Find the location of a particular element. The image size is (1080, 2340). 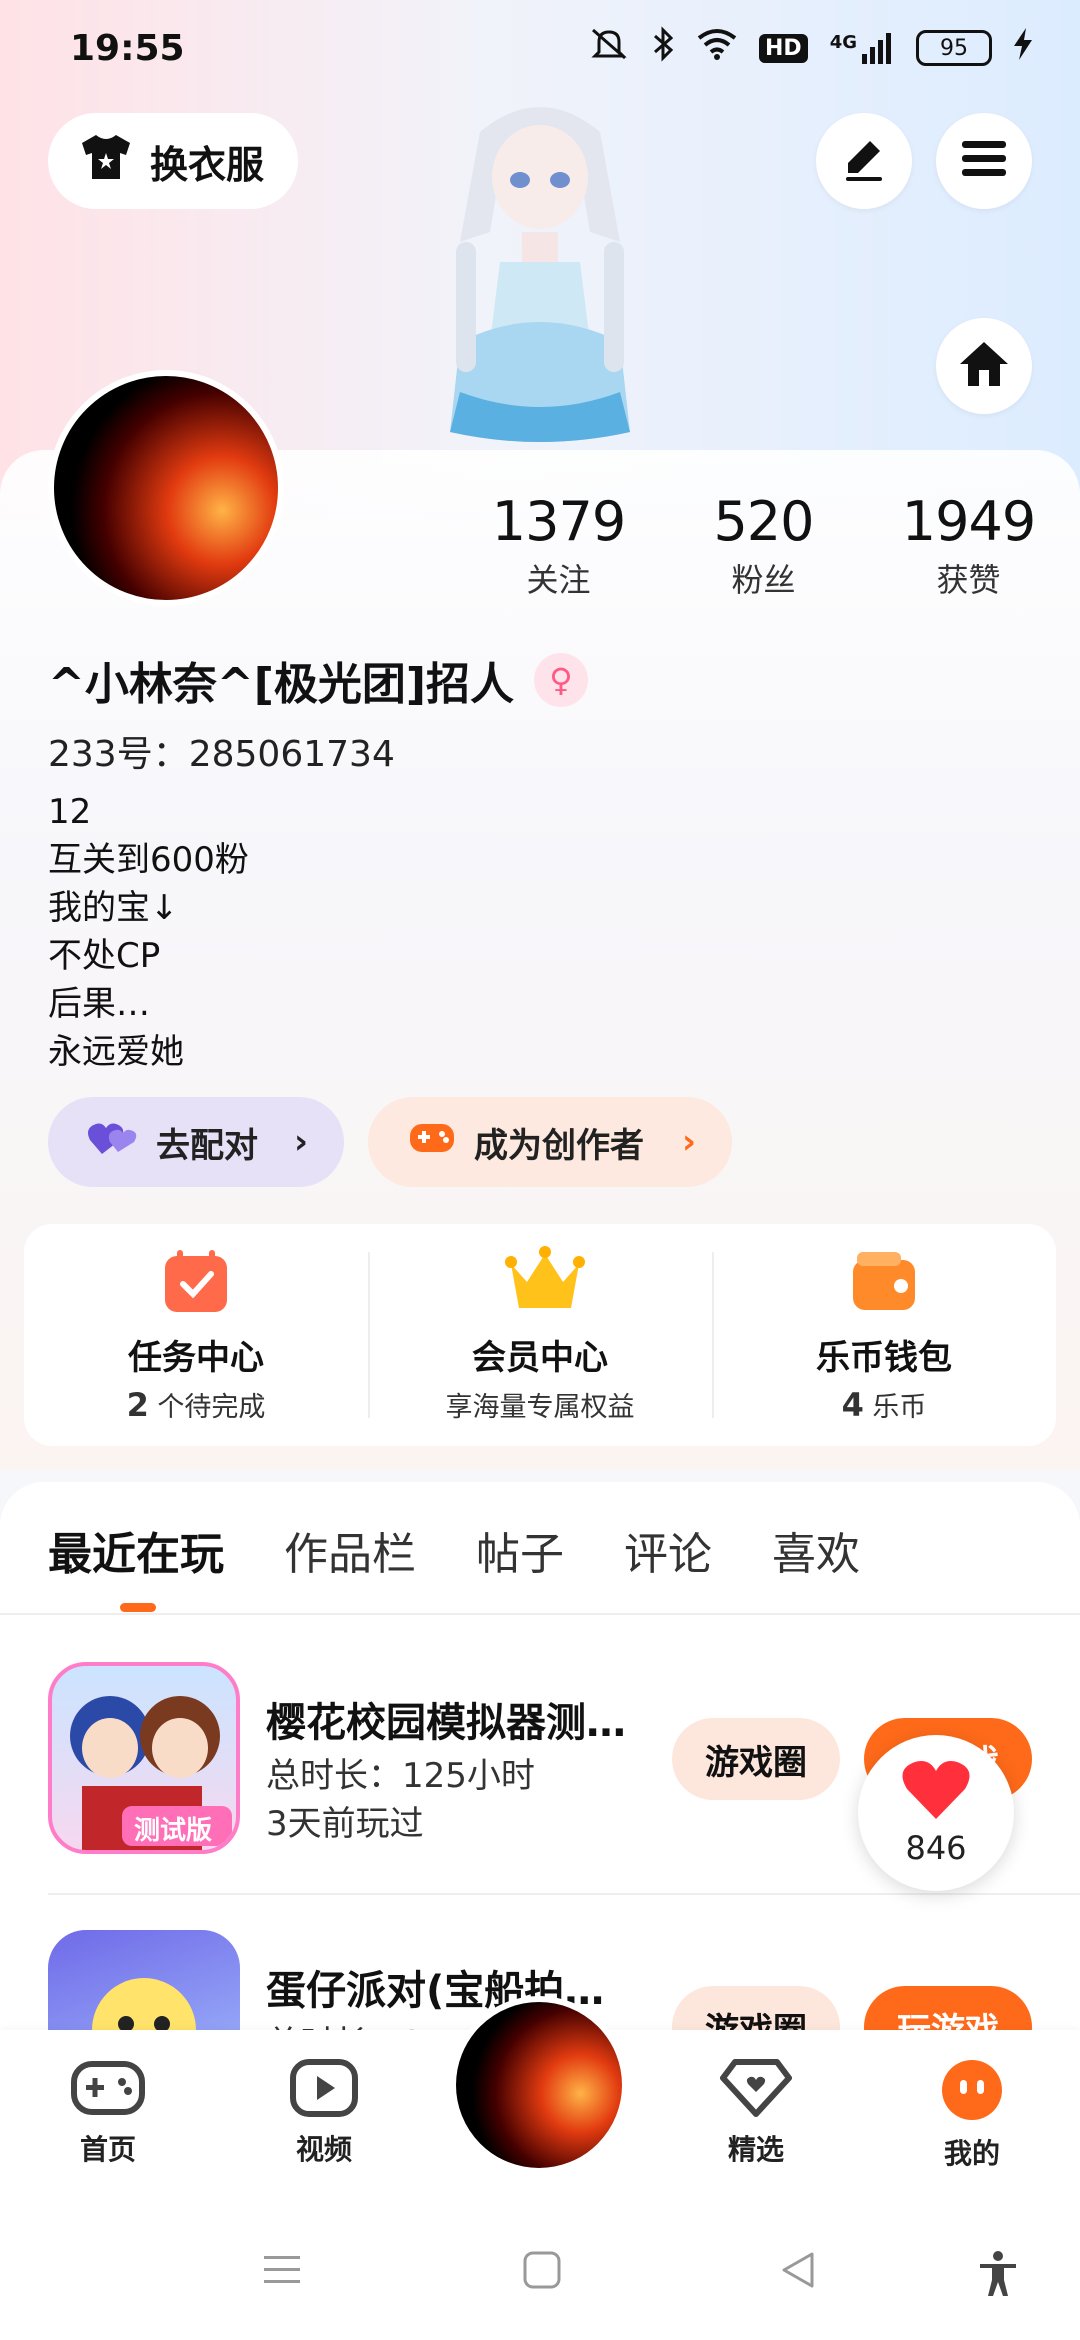

game-last-played: 3天前玩过 is located at coordinates (345, 1824).